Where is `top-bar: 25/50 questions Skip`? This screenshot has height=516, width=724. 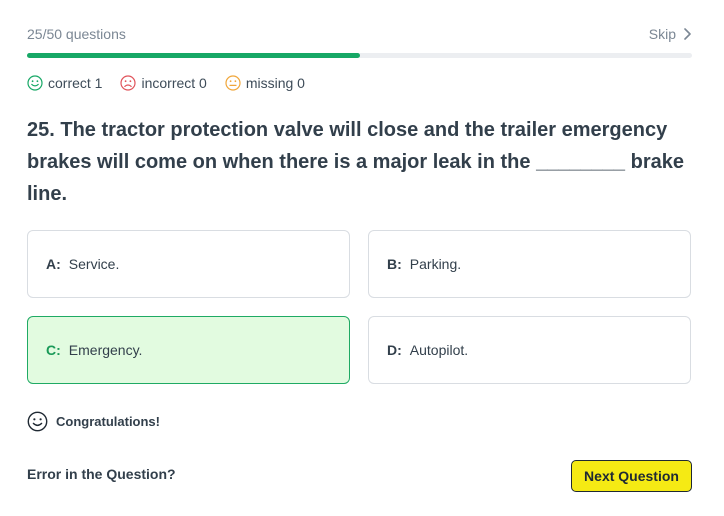 top-bar: 25/50 questions Skip is located at coordinates (359, 34).